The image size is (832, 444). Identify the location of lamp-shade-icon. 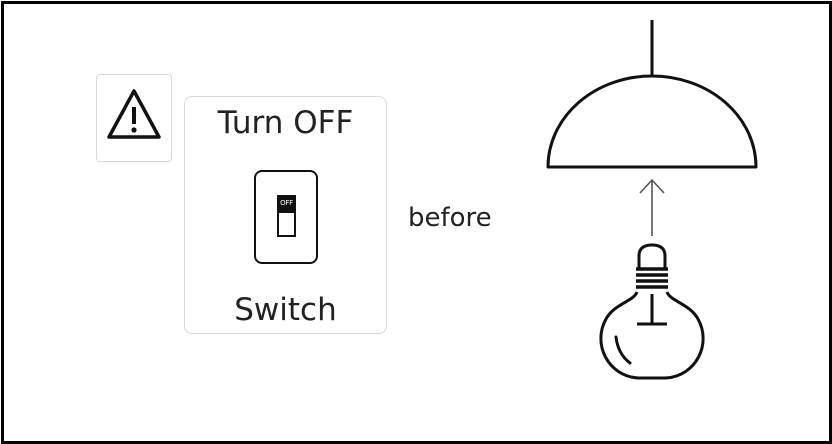
(652, 94).